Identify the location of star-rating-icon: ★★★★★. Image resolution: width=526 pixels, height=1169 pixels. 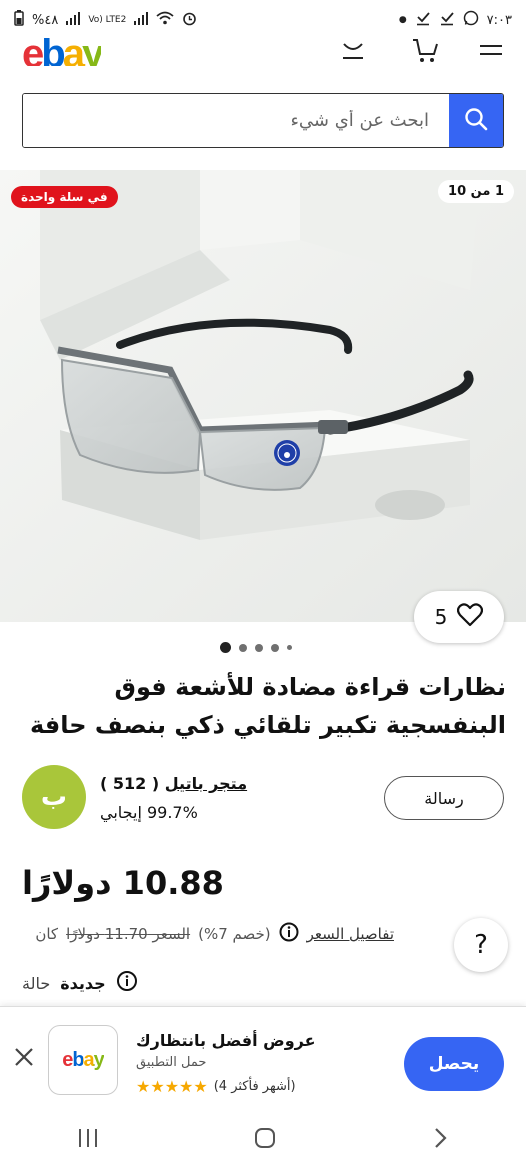
(172, 1086).